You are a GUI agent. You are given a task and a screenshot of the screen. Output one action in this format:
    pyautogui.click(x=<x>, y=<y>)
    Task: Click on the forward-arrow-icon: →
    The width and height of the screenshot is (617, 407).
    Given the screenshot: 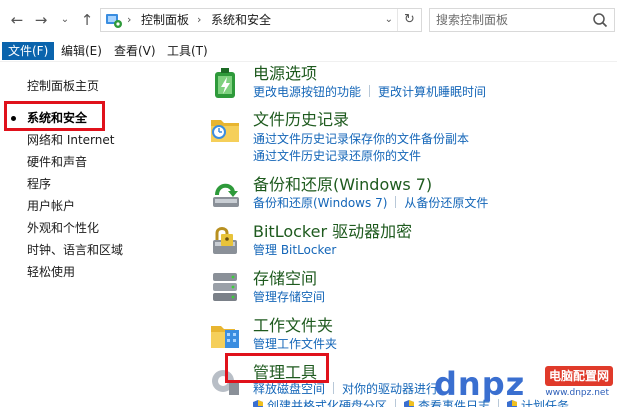 What is the action you would take?
    pyautogui.click(x=41, y=20)
    